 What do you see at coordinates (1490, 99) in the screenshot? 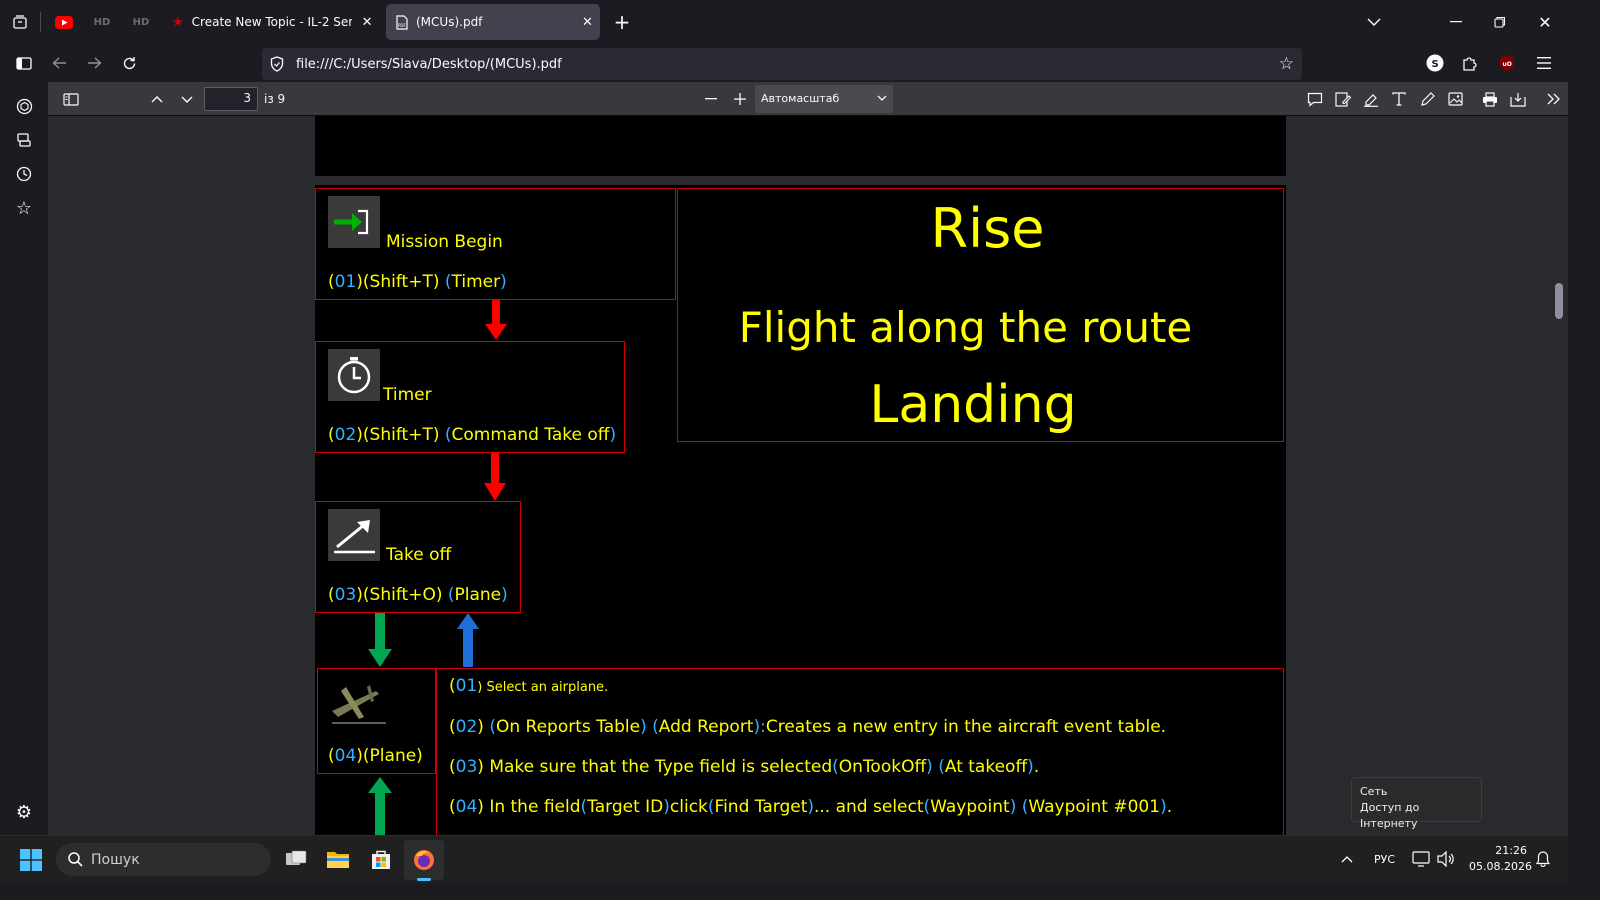
I see `print-icon` at bounding box center [1490, 99].